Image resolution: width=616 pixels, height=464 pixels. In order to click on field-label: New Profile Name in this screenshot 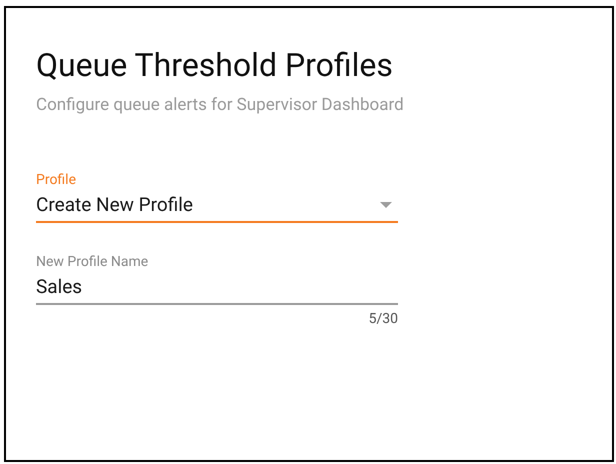, I will do `click(93, 262)`.